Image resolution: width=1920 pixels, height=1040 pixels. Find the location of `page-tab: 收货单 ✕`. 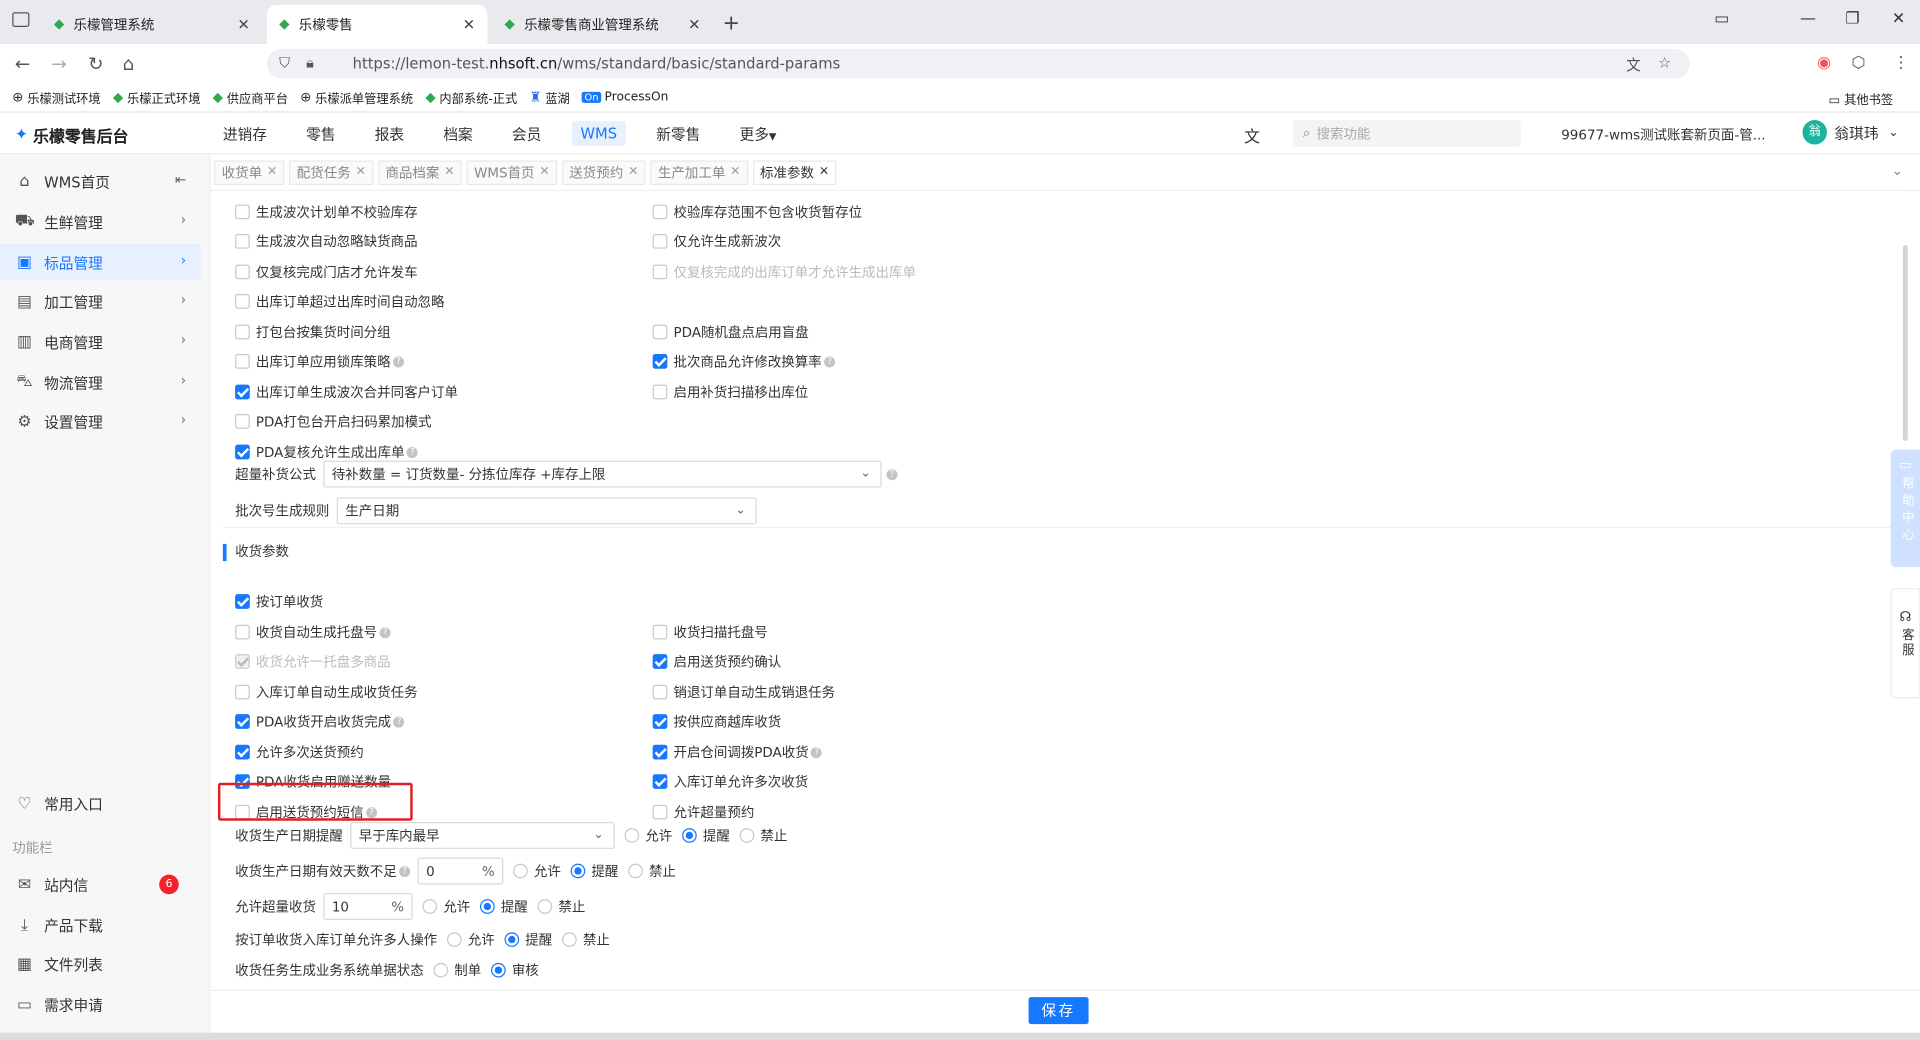

page-tab: 收货单 ✕ is located at coordinates (249, 172).